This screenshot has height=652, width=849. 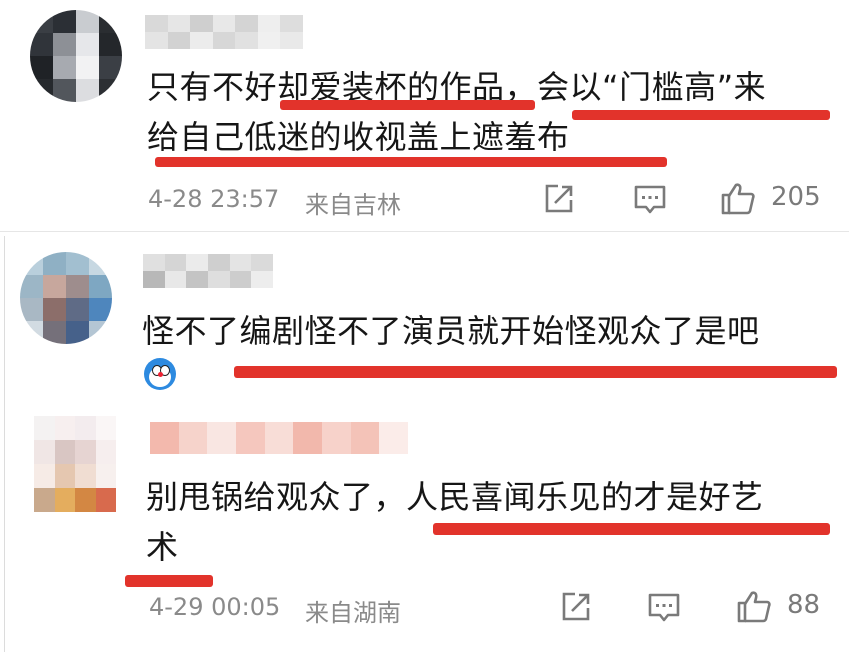 What do you see at coordinates (160, 374) in the screenshot?
I see `doraemon-emoji` at bounding box center [160, 374].